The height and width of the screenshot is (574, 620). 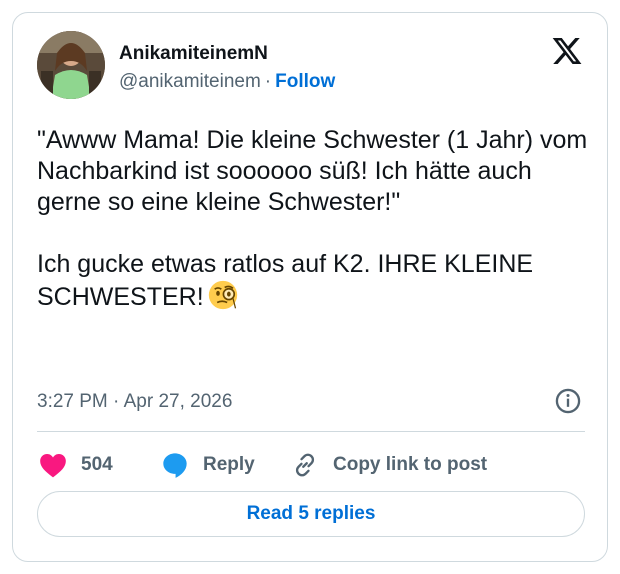 I want to click on author-avatar, so click(x=71, y=65).